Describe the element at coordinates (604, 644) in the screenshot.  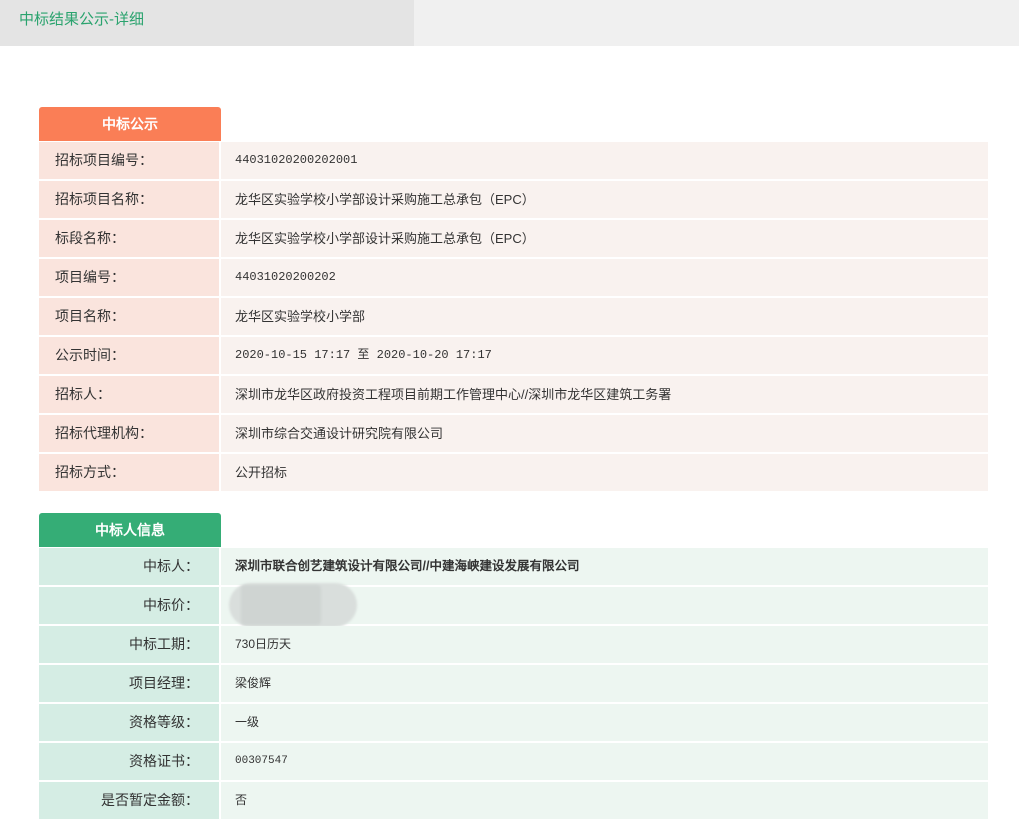
I see `field-value: 730日历天` at that location.